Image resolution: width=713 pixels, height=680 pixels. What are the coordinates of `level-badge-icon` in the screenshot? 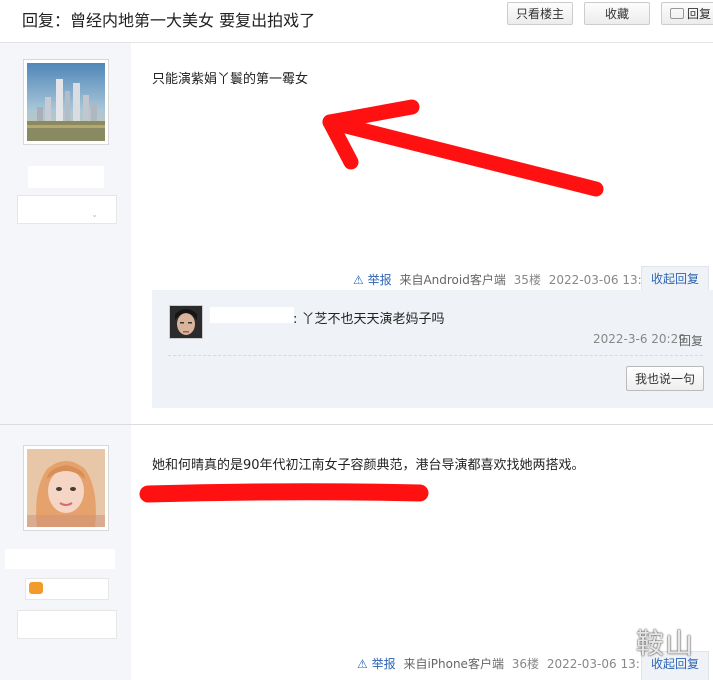 It's located at (36, 588).